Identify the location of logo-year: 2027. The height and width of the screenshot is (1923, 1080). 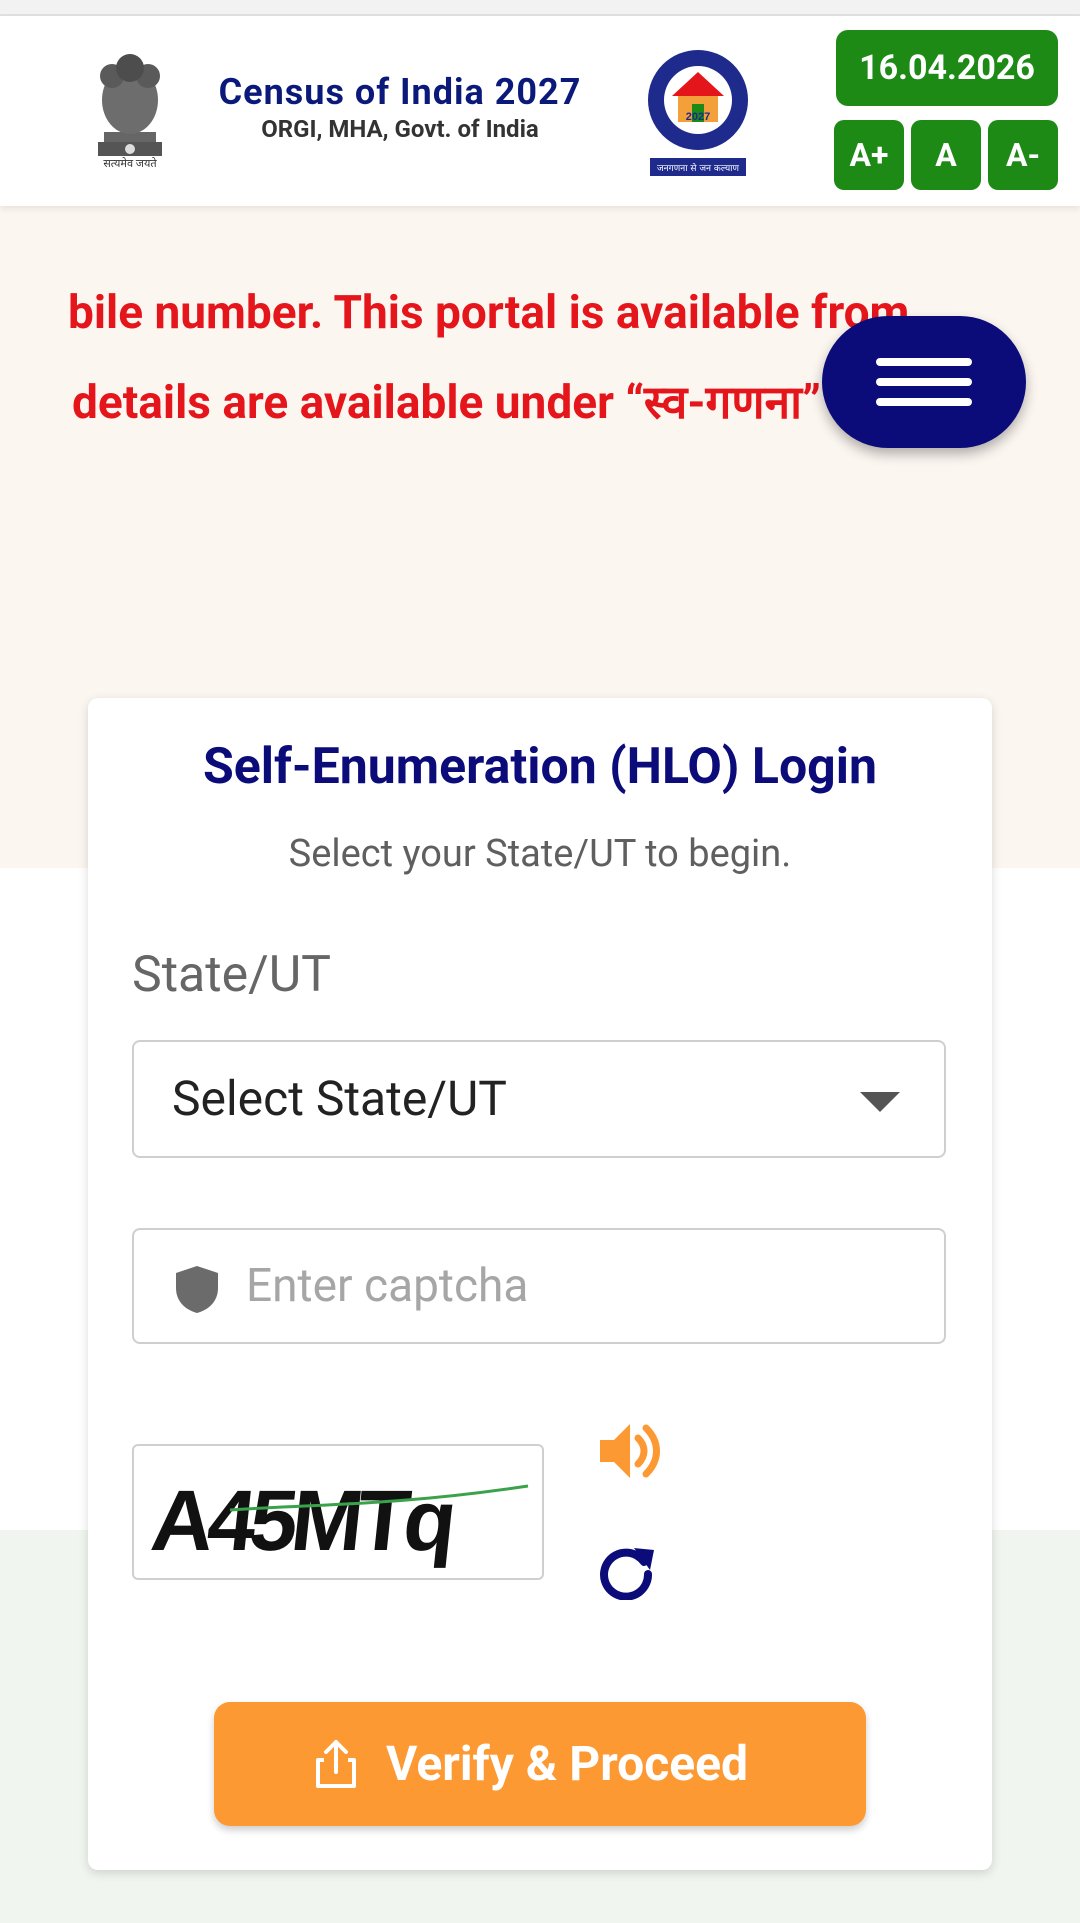
(698, 117).